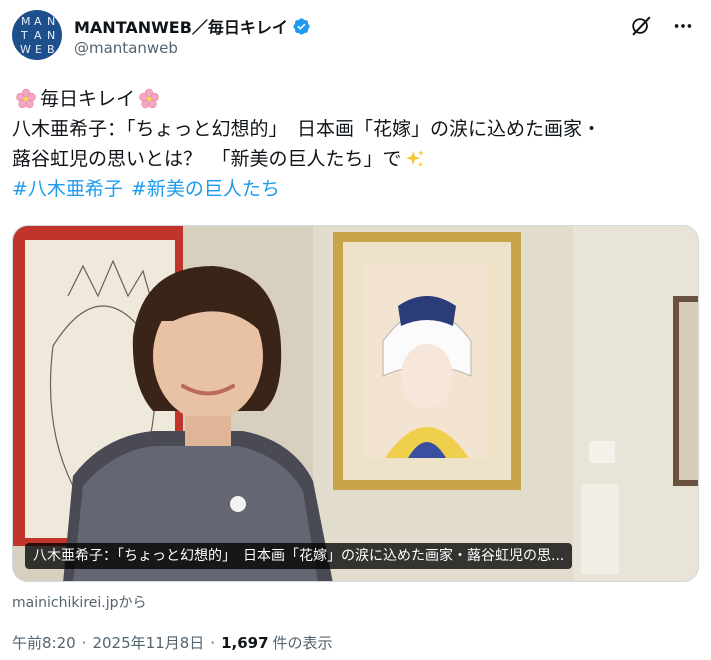  What do you see at coordinates (307, 129) in the screenshot?
I see `tweet-line-body-1: 八木亜希子：「ちょっと幻想的」 日本画「花嫁」の涙に込めた画家・` at bounding box center [307, 129].